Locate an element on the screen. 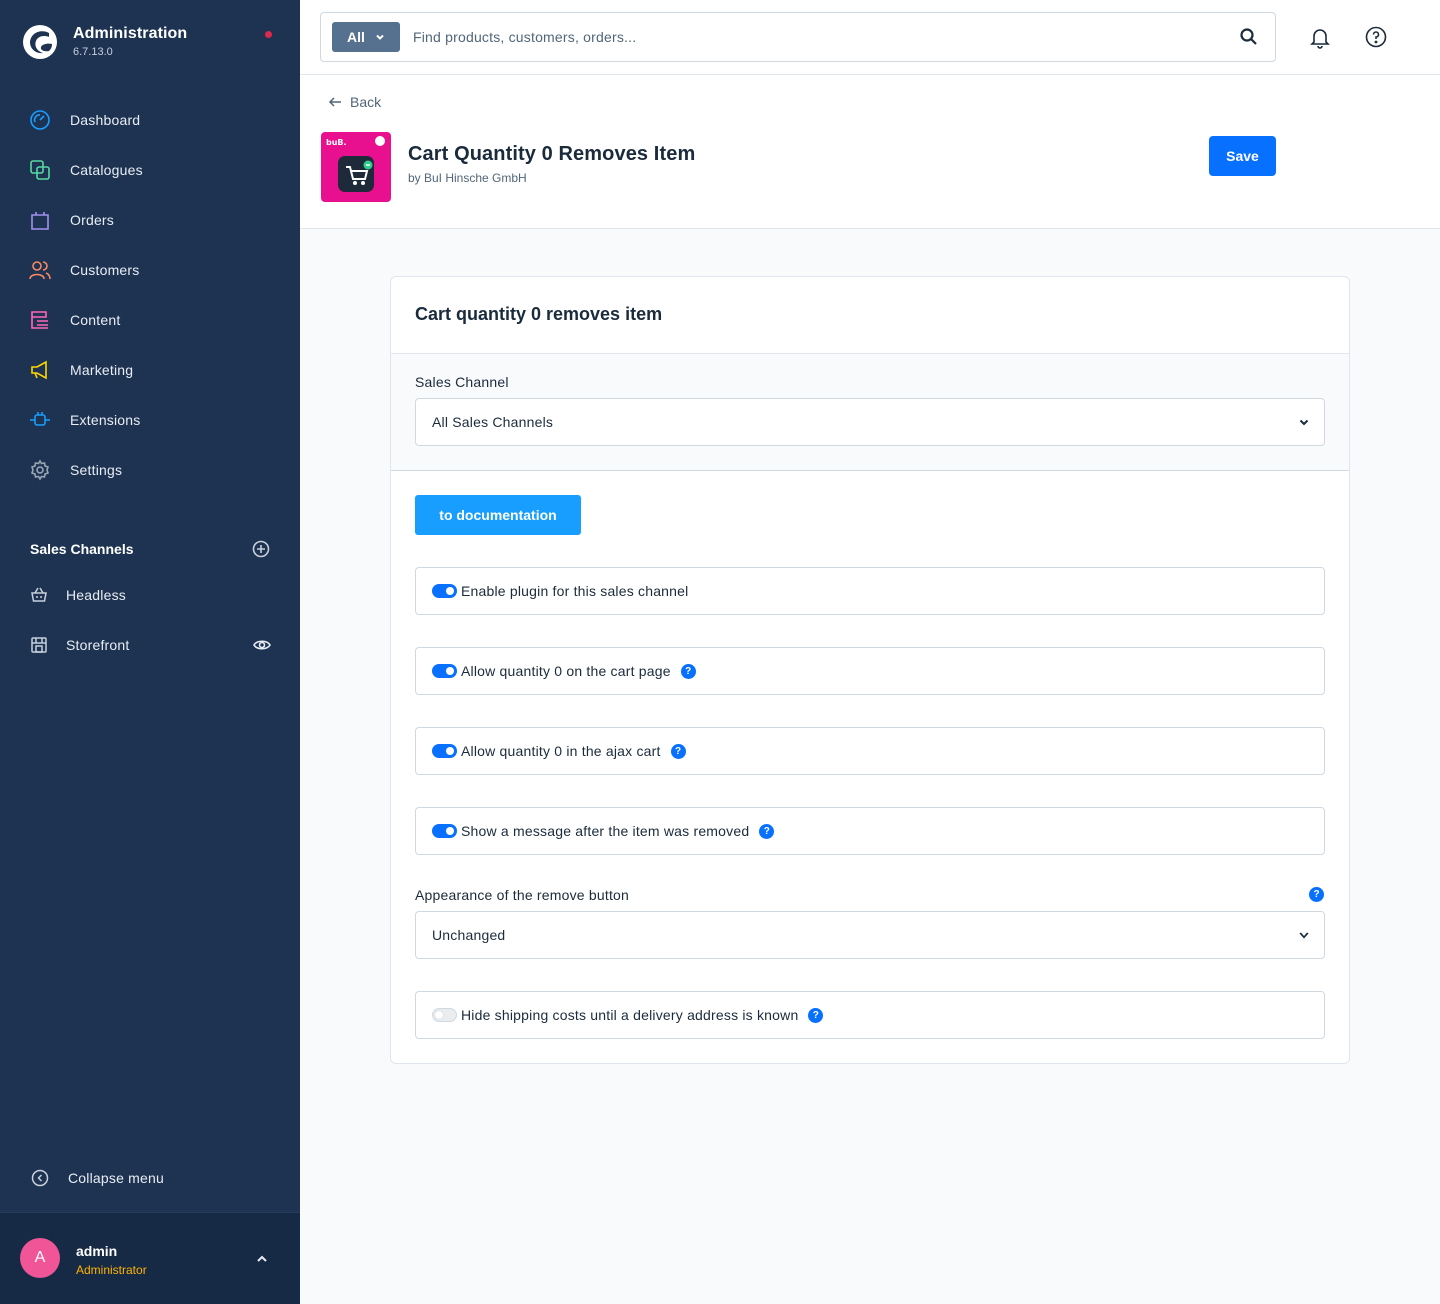 This screenshot has width=1440, height=1304. appearance-select: Unchanged is located at coordinates (870, 935).